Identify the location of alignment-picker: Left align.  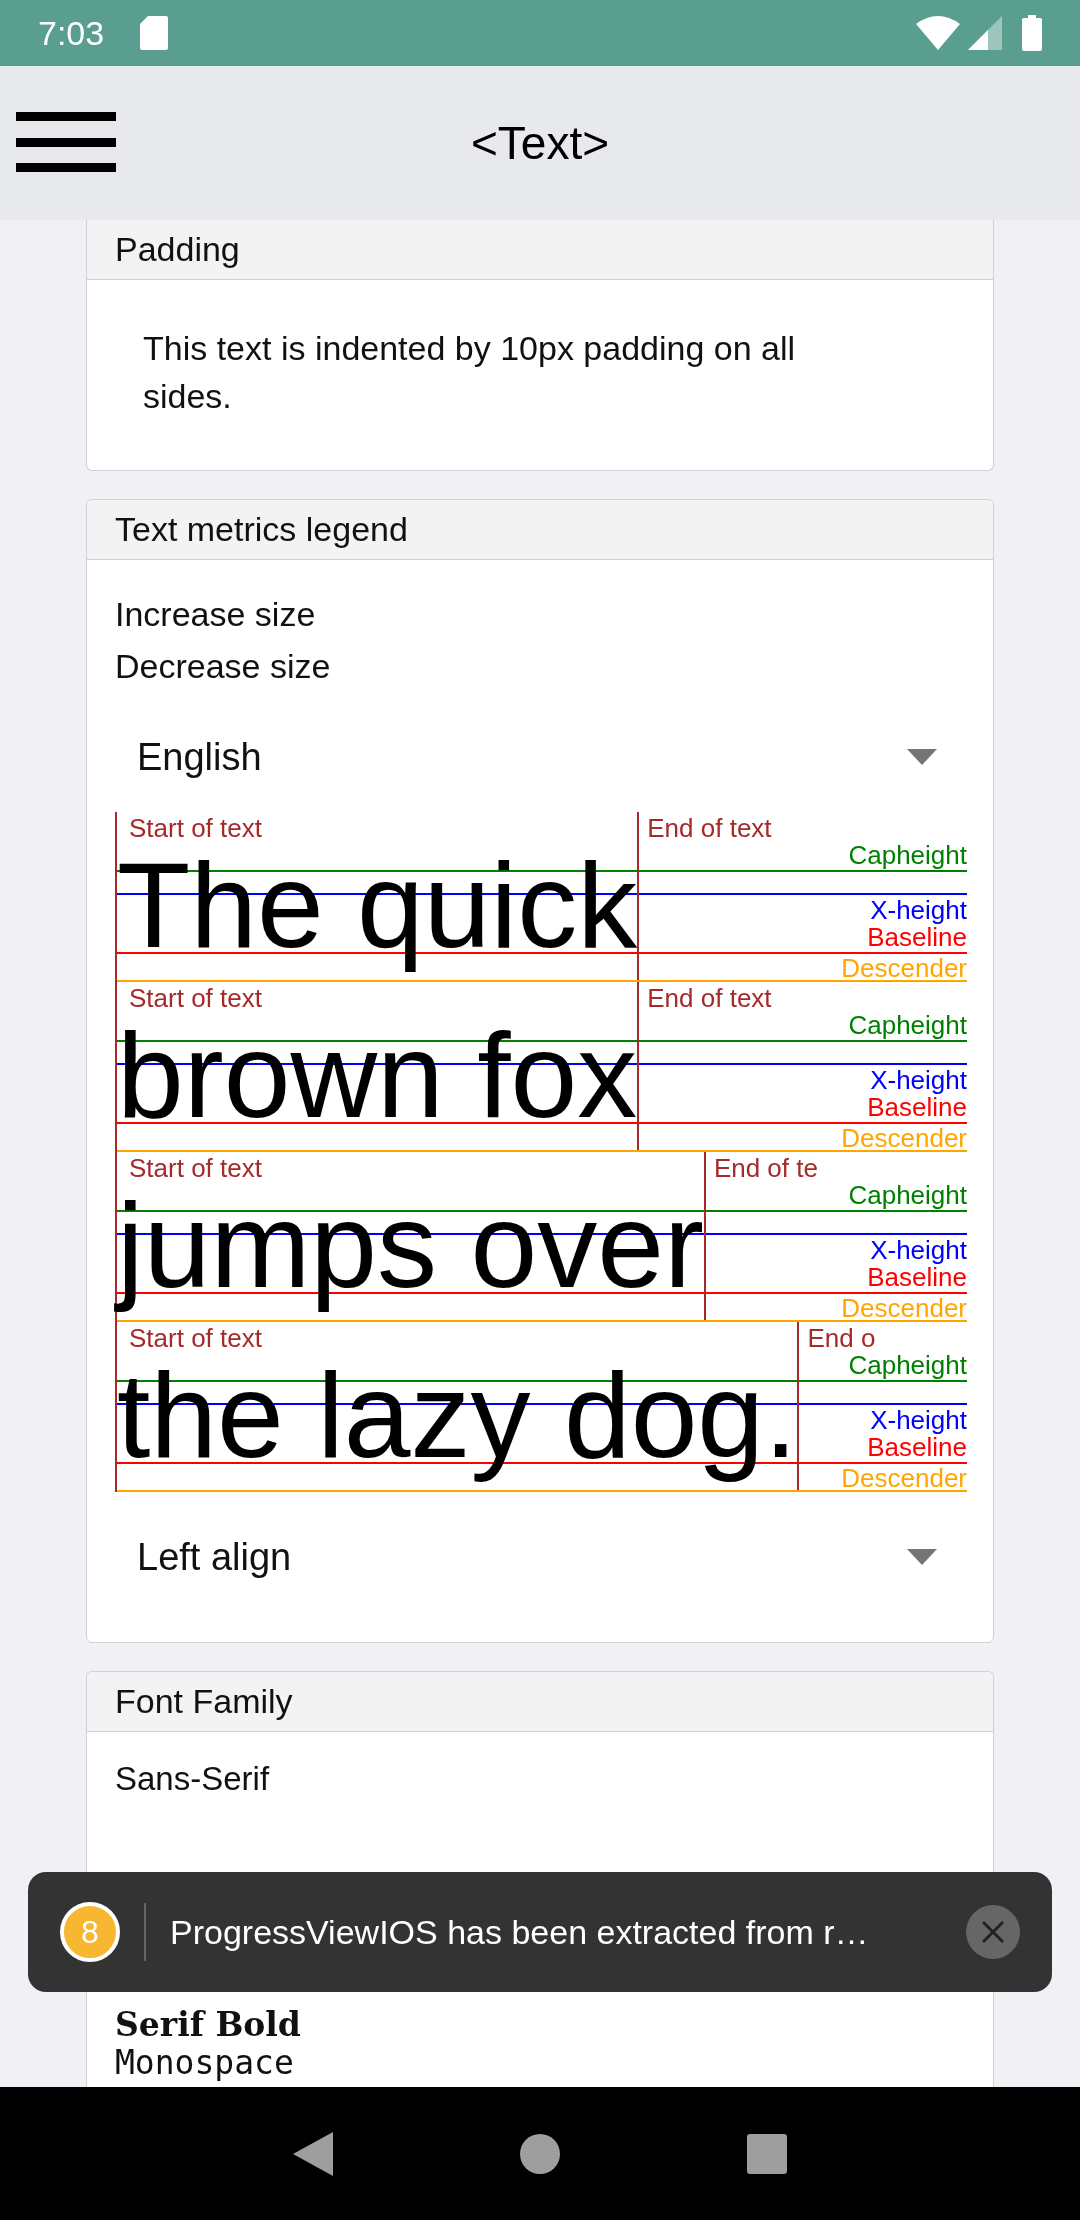
(540, 1557).